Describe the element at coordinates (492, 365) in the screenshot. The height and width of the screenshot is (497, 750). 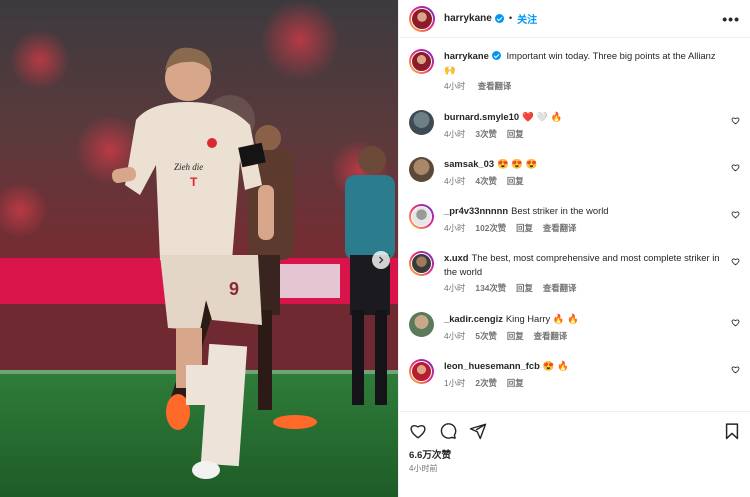
I see `comment-username: leon_huesemann_fcb` at that location.